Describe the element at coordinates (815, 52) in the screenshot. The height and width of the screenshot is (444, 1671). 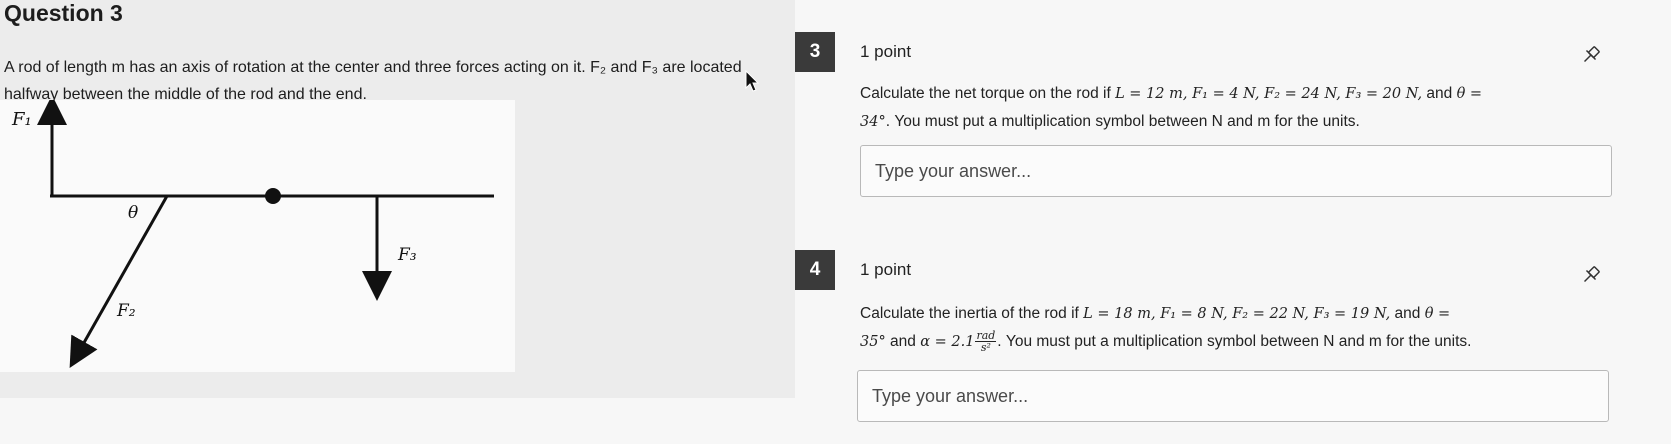
I see `question-number-badge: 3` at that location.